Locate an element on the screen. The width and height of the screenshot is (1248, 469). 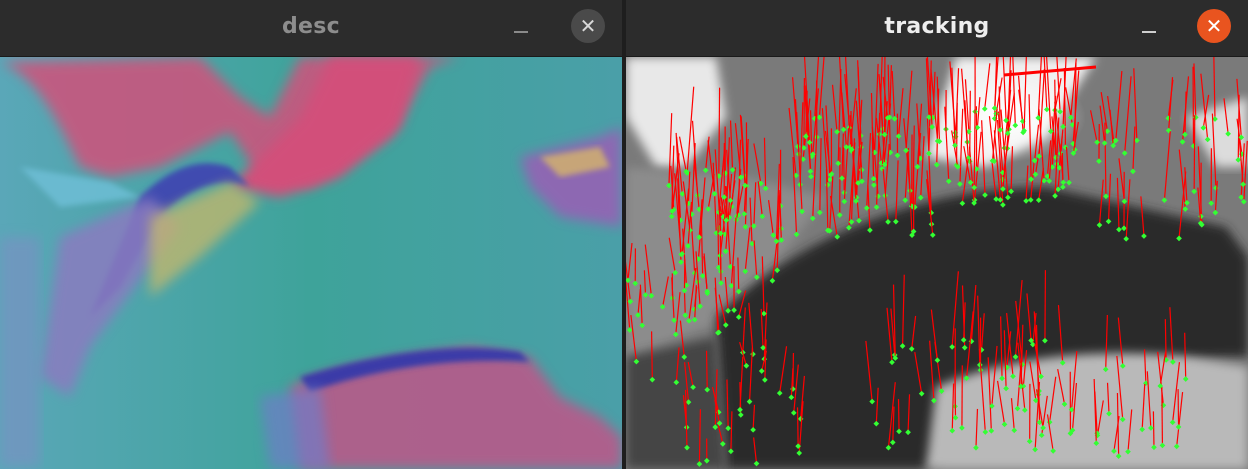
desc-titlebar: desc ✕ is located at coordinates (311, 28).